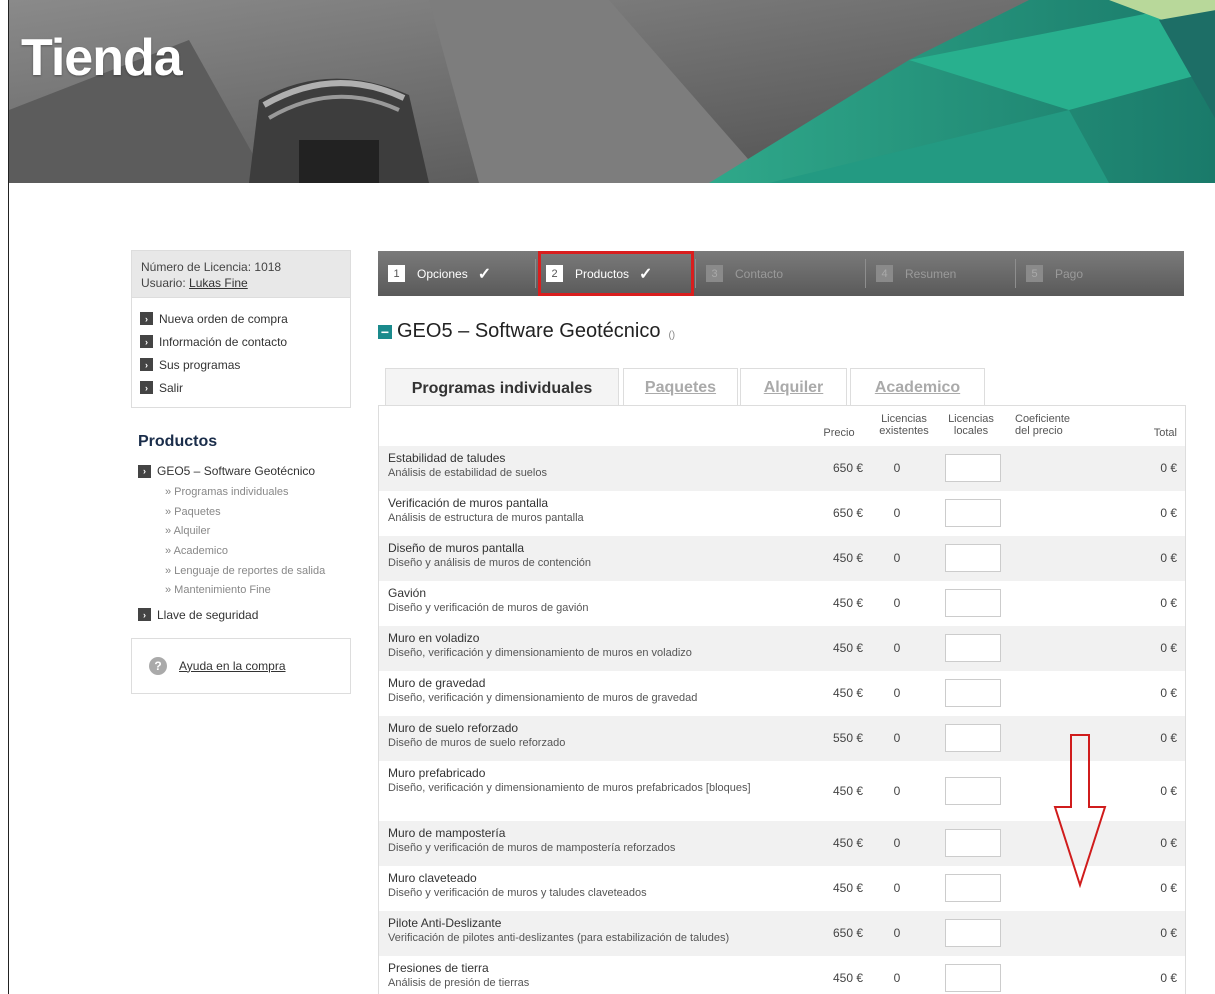  Describe the element at coordinates (432, 878) in the screenshot. I see `product-name: Muro claveteado` at that location.